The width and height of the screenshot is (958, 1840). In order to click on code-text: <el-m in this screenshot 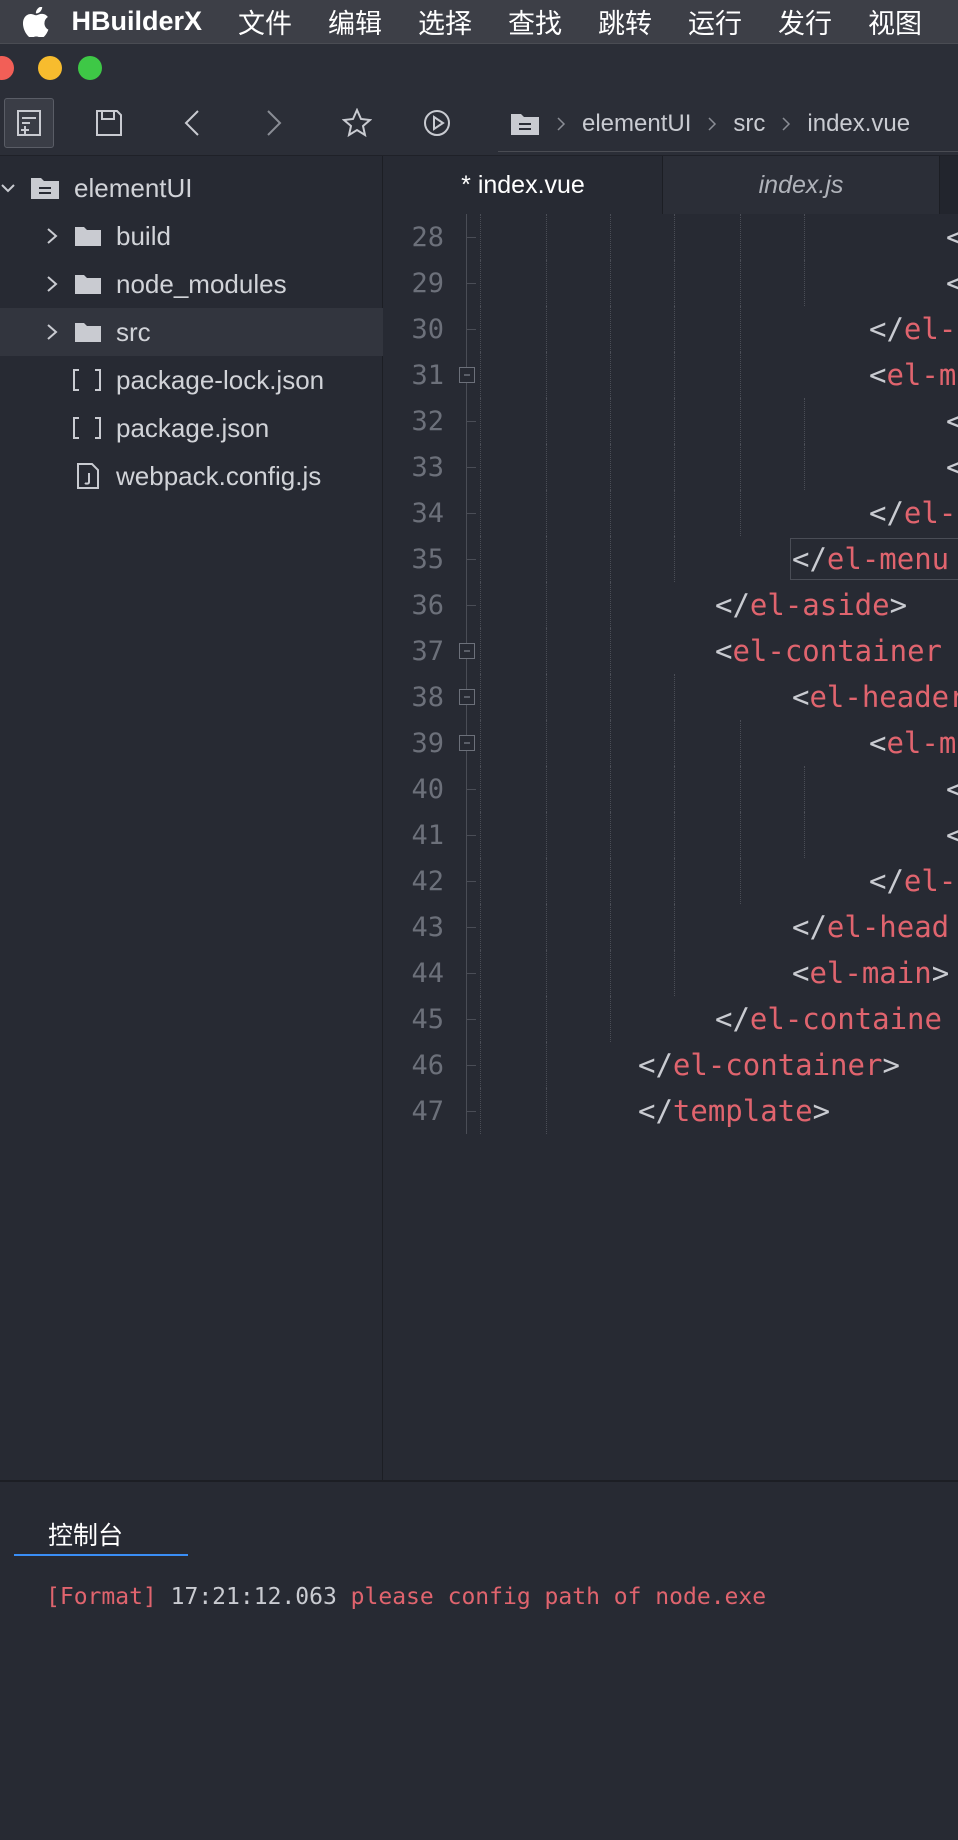, I will do `click(912, 743)`.